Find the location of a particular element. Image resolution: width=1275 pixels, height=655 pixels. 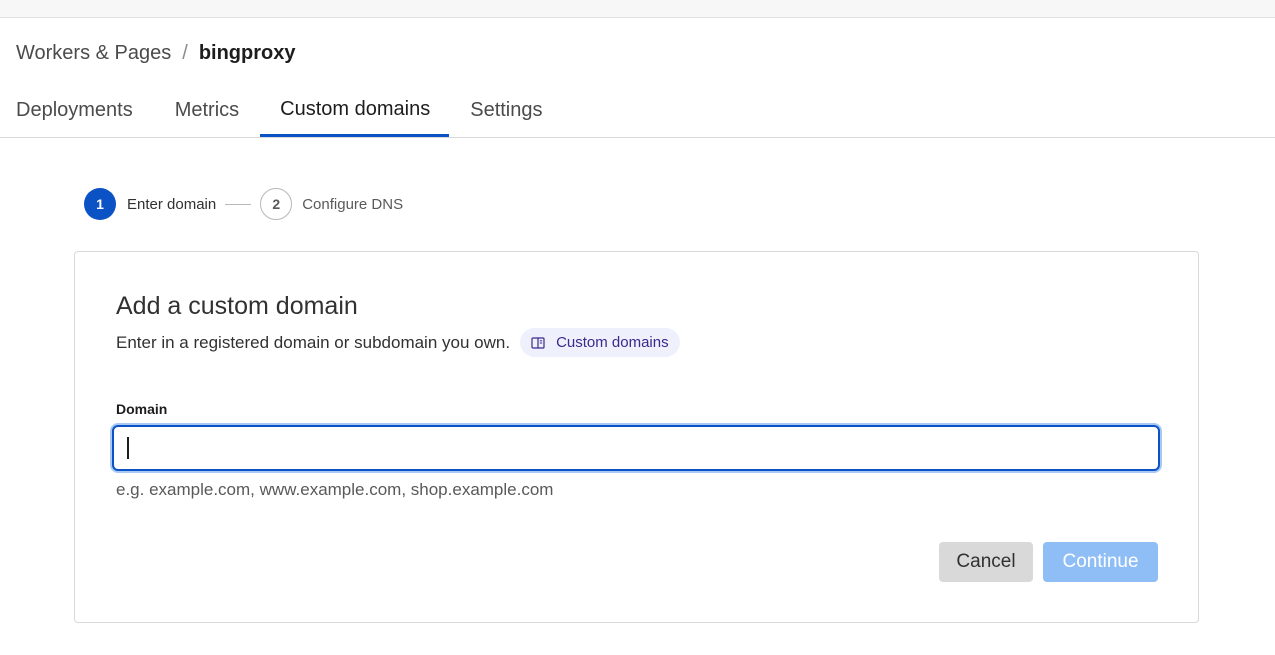

step-connector is located at coordinates (238, 204).